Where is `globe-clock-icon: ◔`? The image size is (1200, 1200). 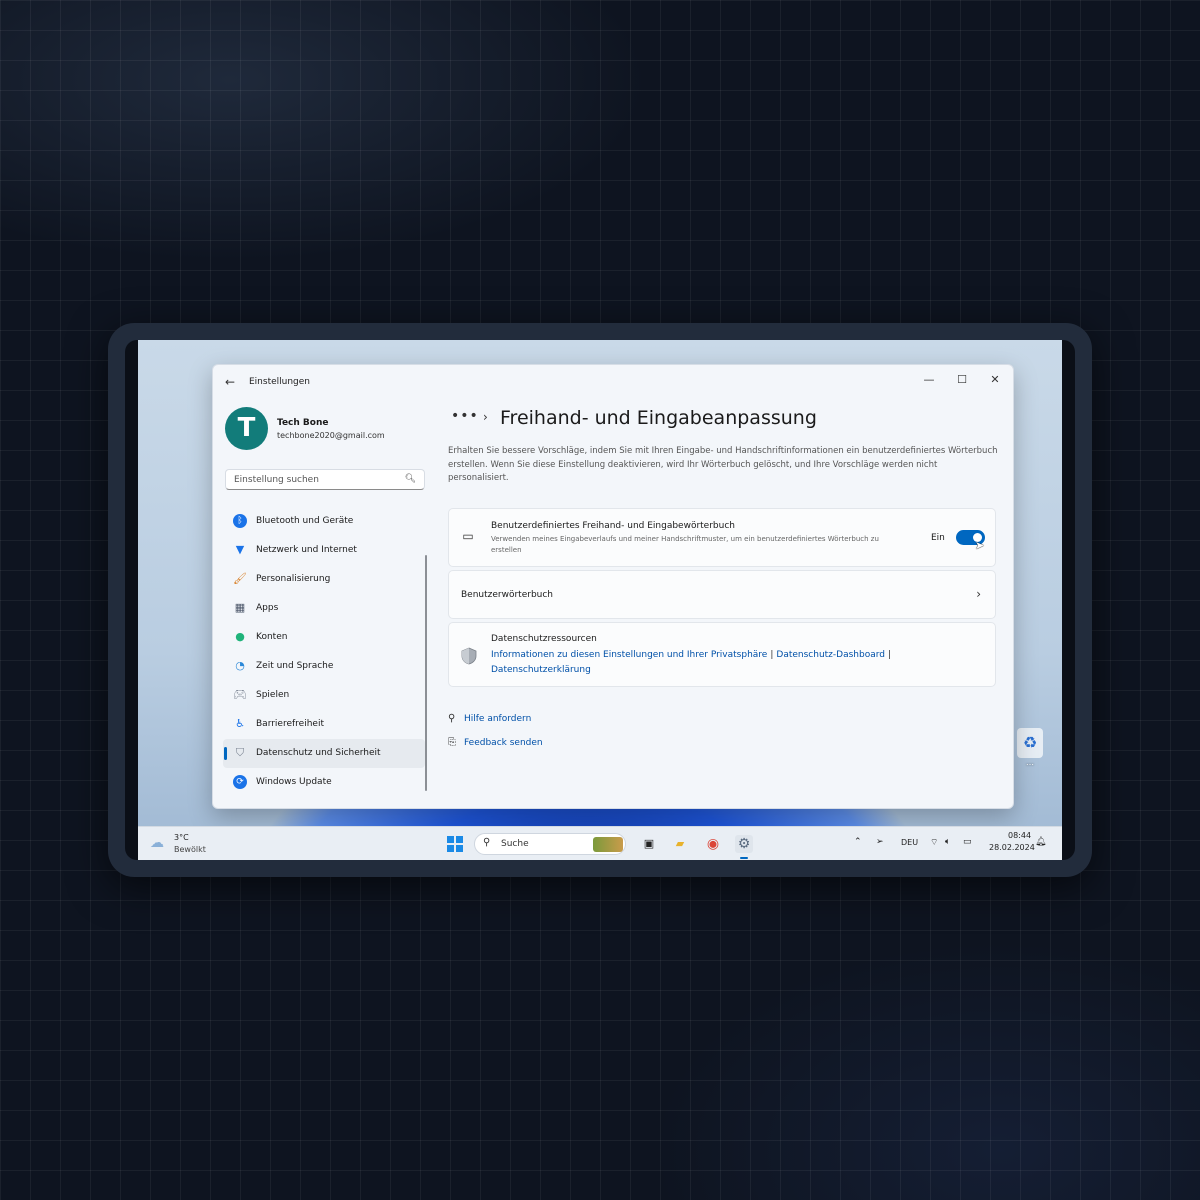
globe-clock-icon: ◔ is located at coordinates (240, 665).